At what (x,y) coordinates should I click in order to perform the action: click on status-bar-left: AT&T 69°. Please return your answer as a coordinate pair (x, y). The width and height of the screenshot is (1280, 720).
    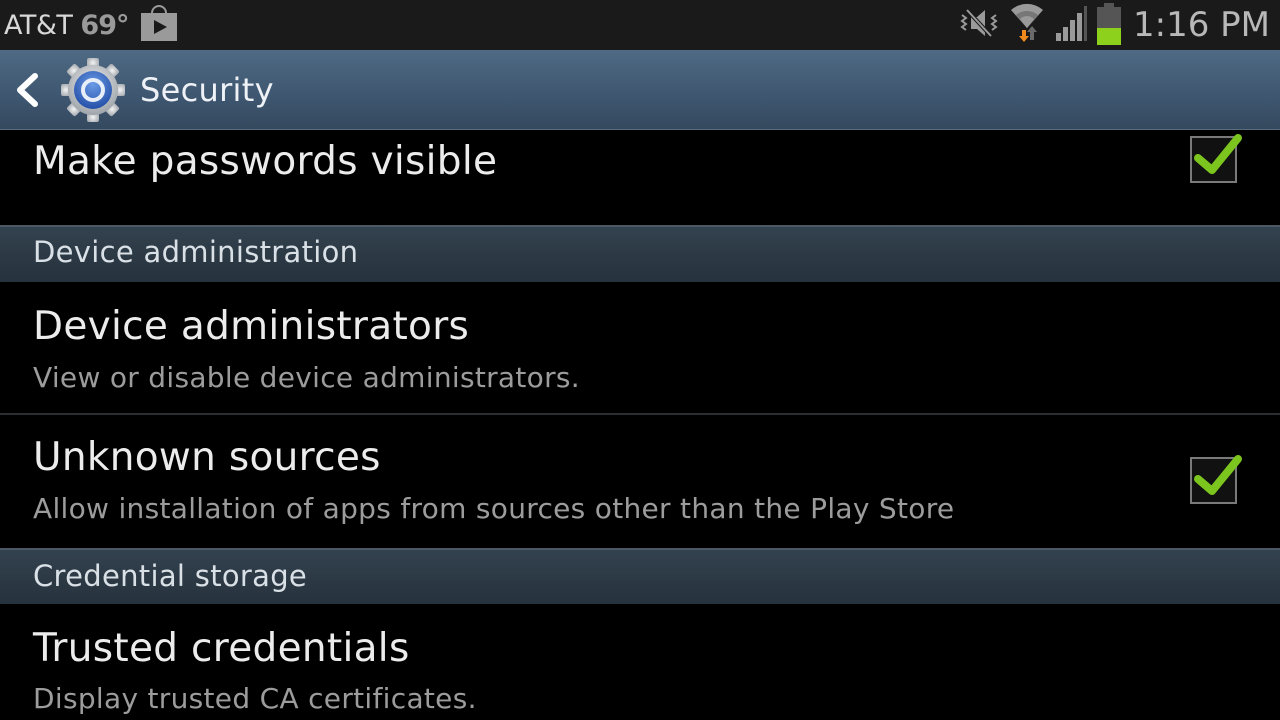
    Looking at the image, I should click on (88, 25).